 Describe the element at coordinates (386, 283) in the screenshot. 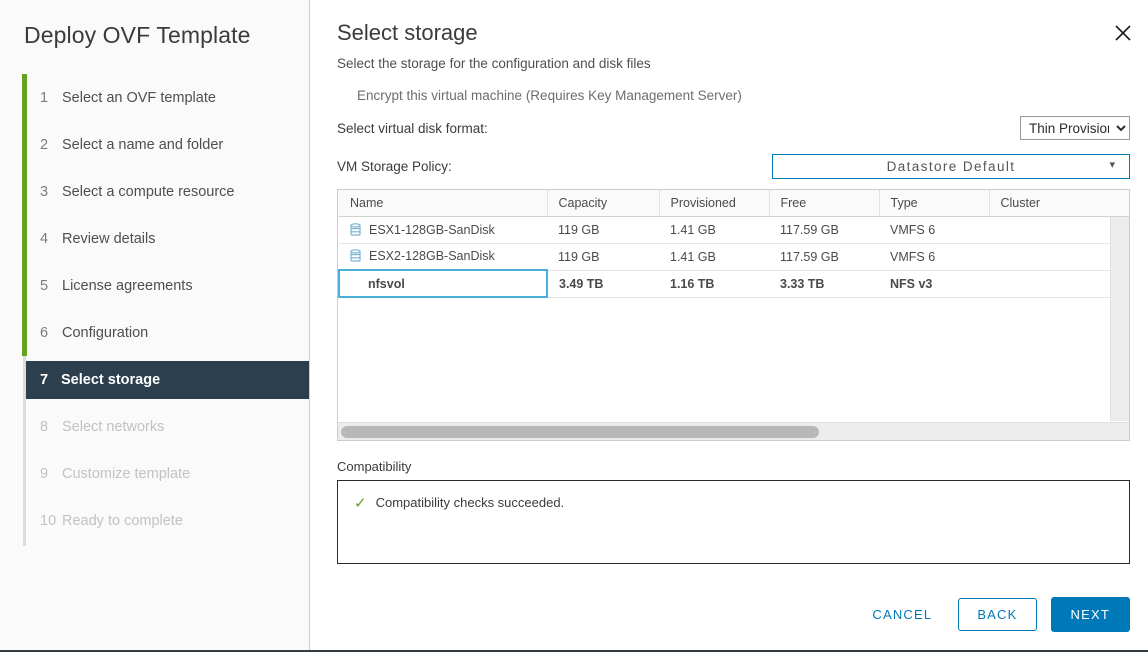

I see `datastore-name: nfsvol` at that location.